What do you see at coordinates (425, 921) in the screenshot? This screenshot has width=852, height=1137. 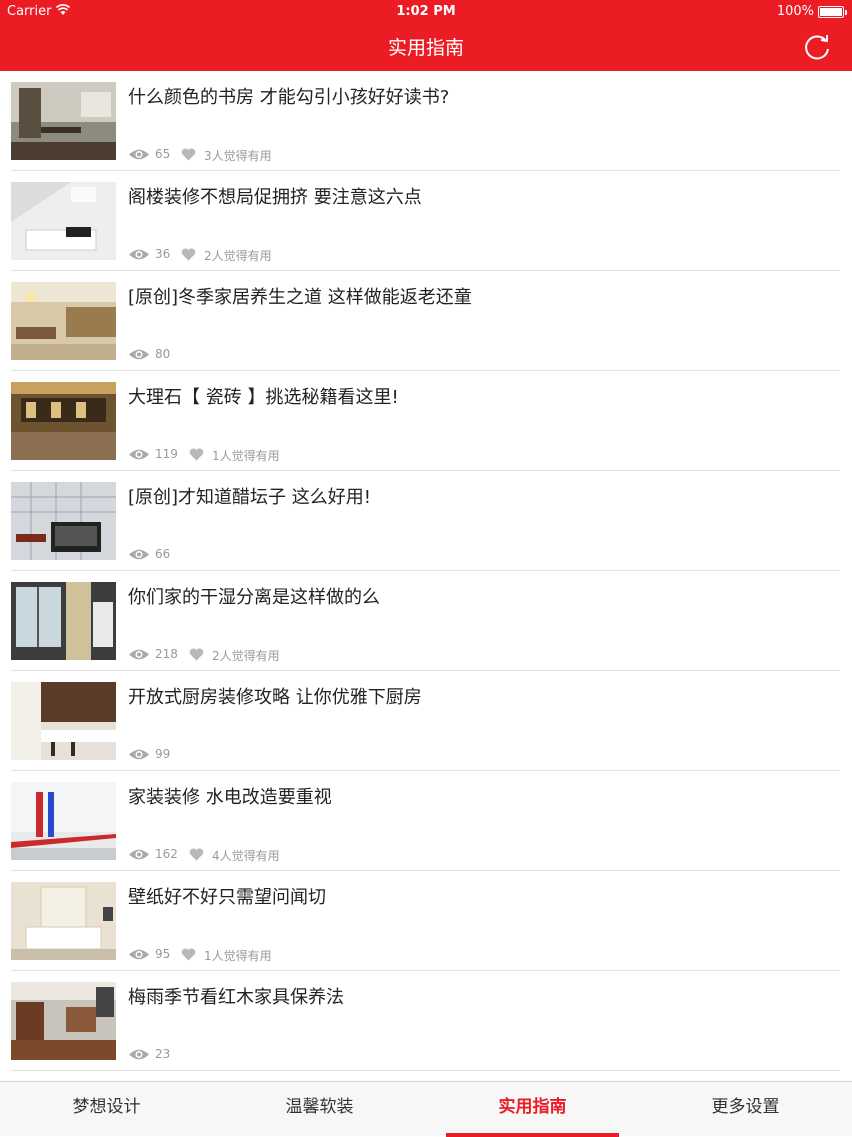 I see `list-item: 壁纸好不好只需望问闻切 95 1人觉得有用` at bounding box center [425, 921].